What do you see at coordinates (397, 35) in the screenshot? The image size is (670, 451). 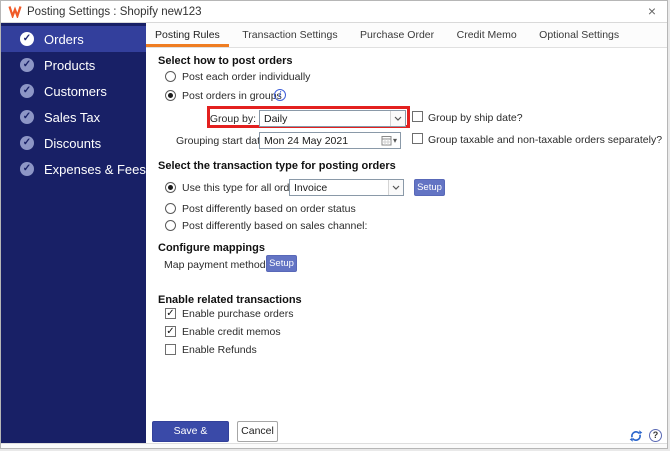 I see `tab-purchase-order: Purchase Order` at bounding box center [397, 35].